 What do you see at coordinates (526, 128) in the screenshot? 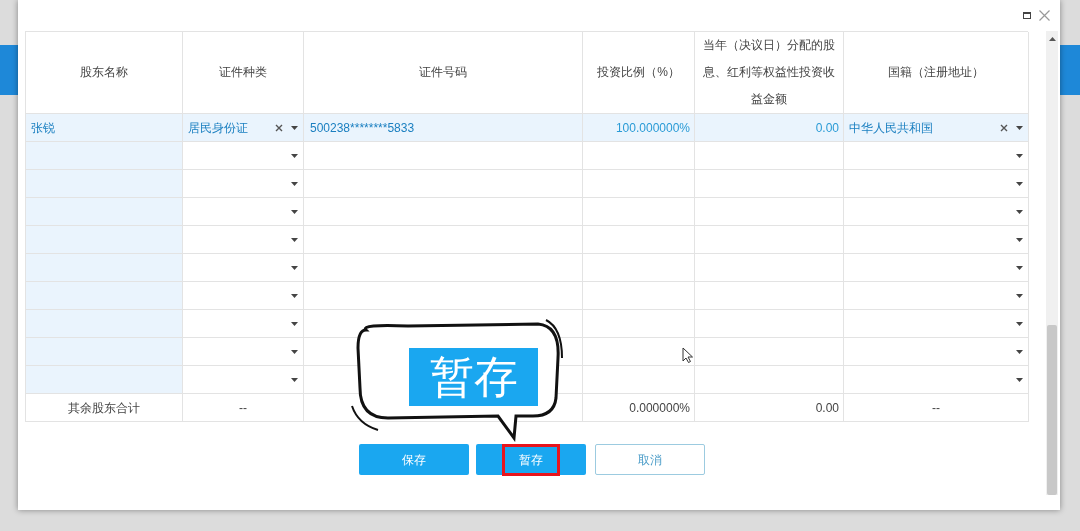
I see `table-row: 张锐 居民身份证 500238********5833 100.000000% 0.00 中华人民共和国` at bounding box center [526, 128].